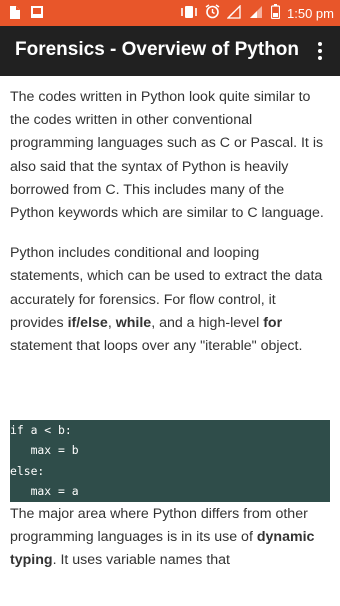  I want to click on no-signal-icon, so click(234, 12).